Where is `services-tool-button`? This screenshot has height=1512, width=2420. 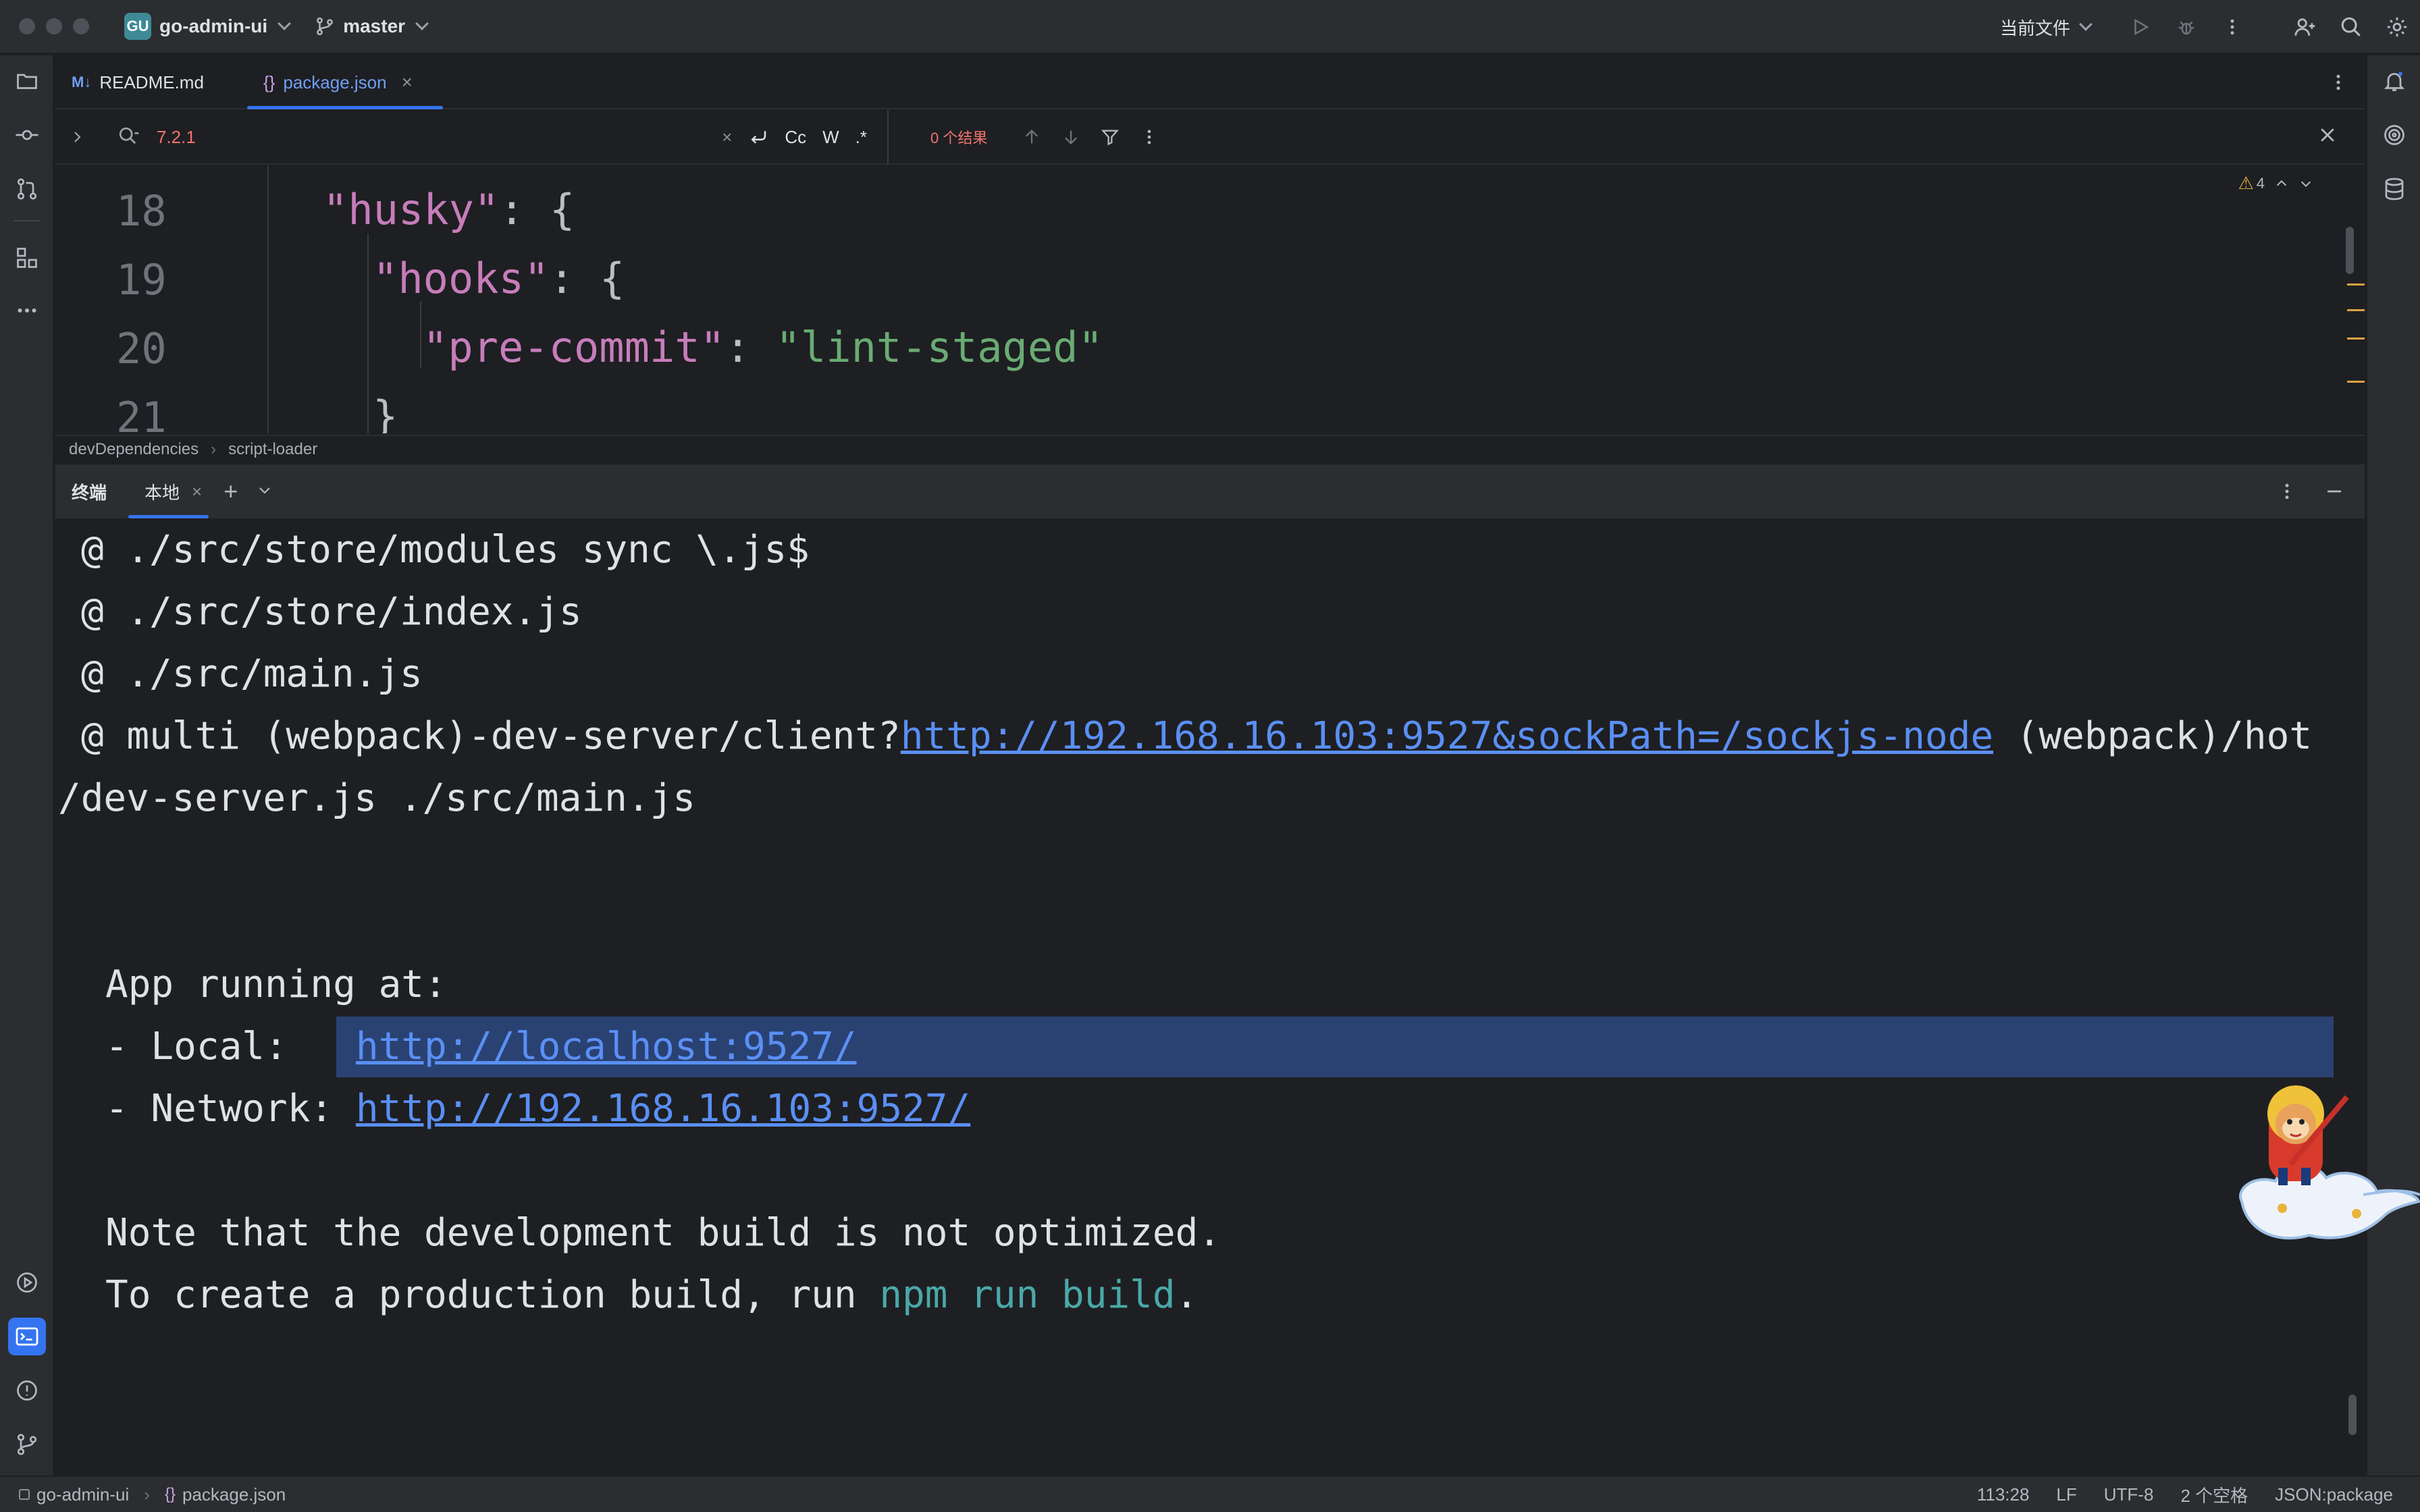
services-tool-button is located at coordinates (27, 1282).